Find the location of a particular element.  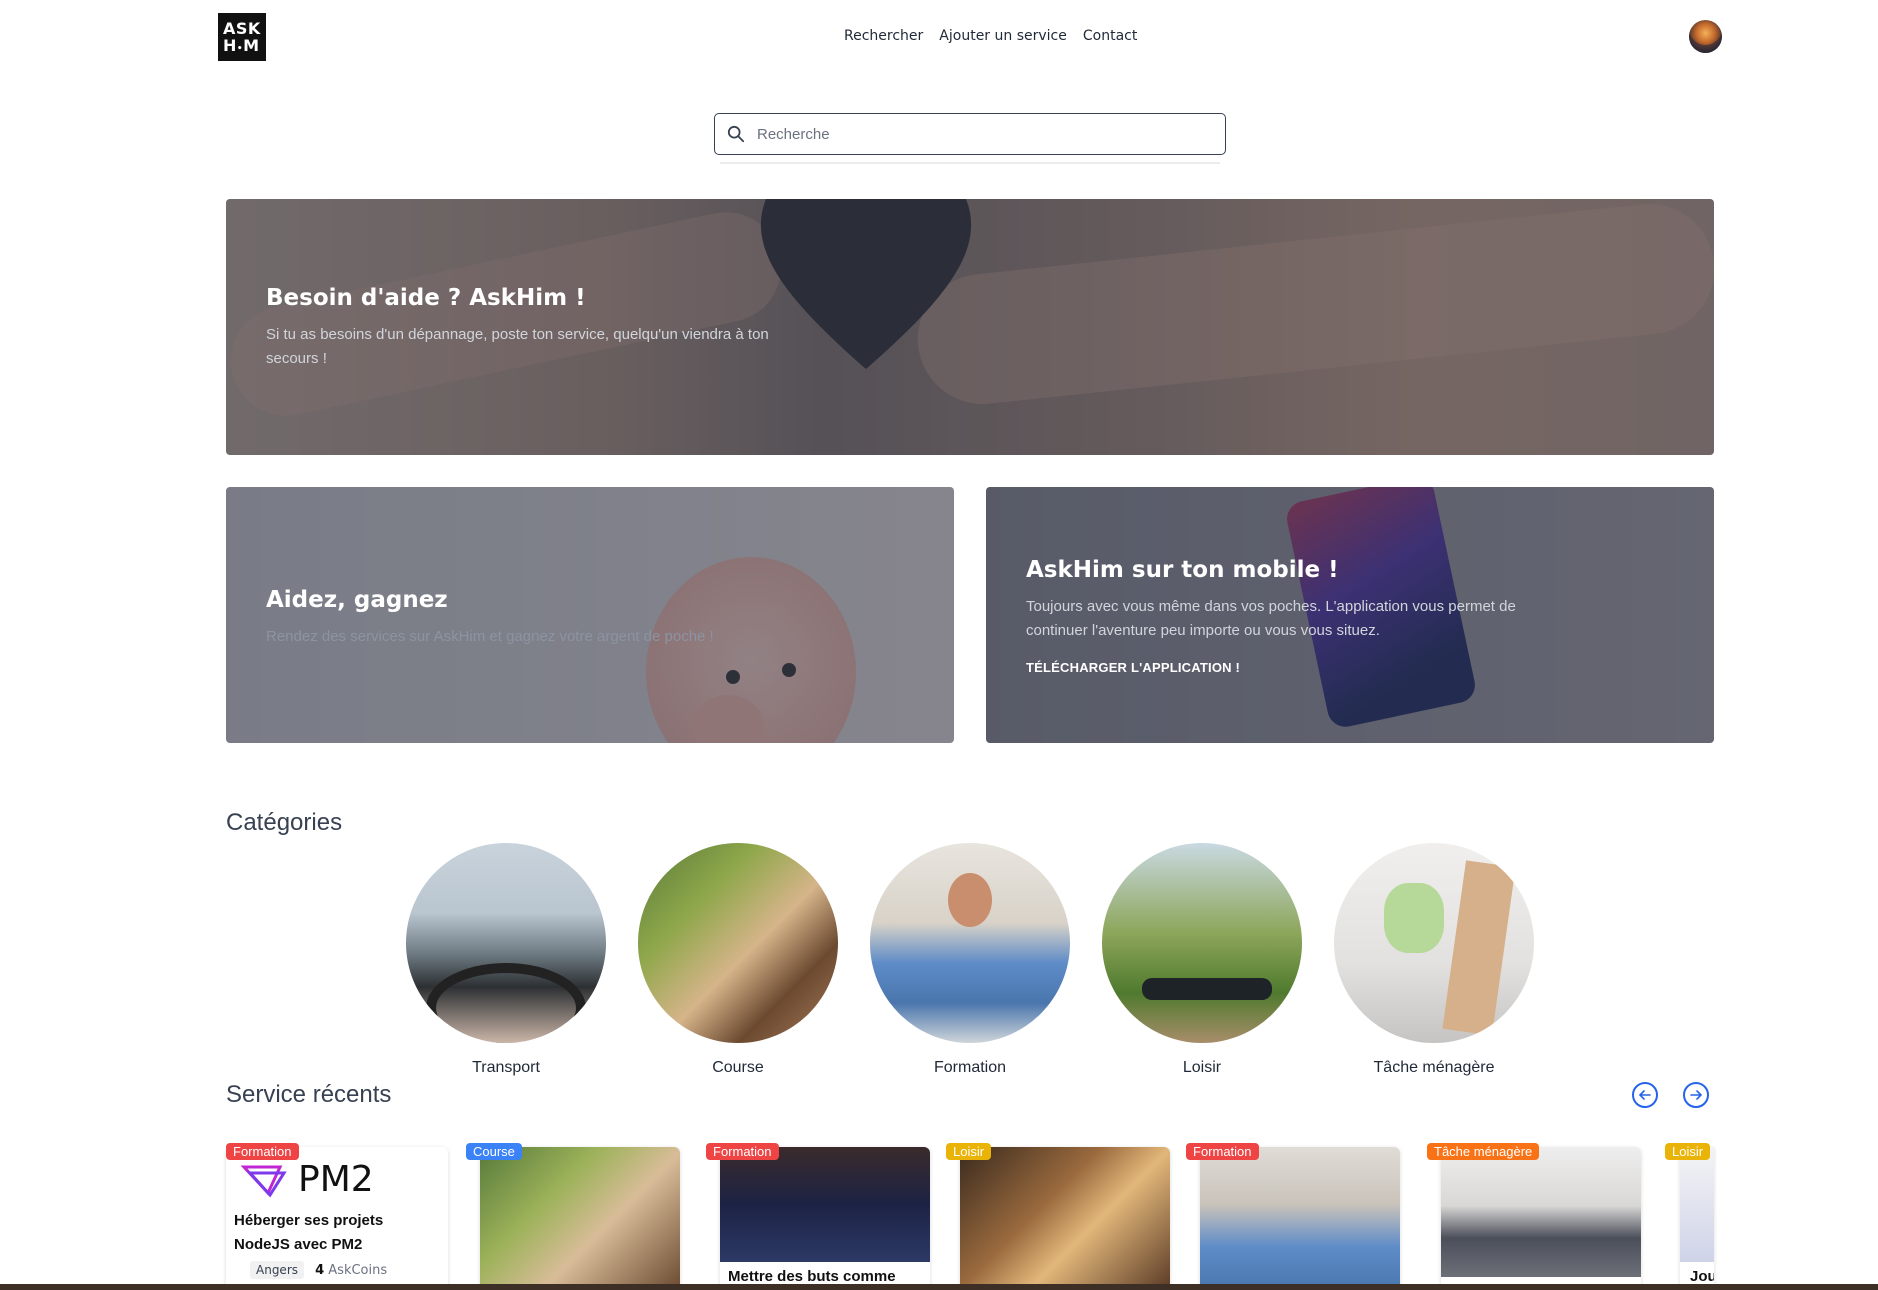

categories-title: Catégories is located at coordinates (284, 822).